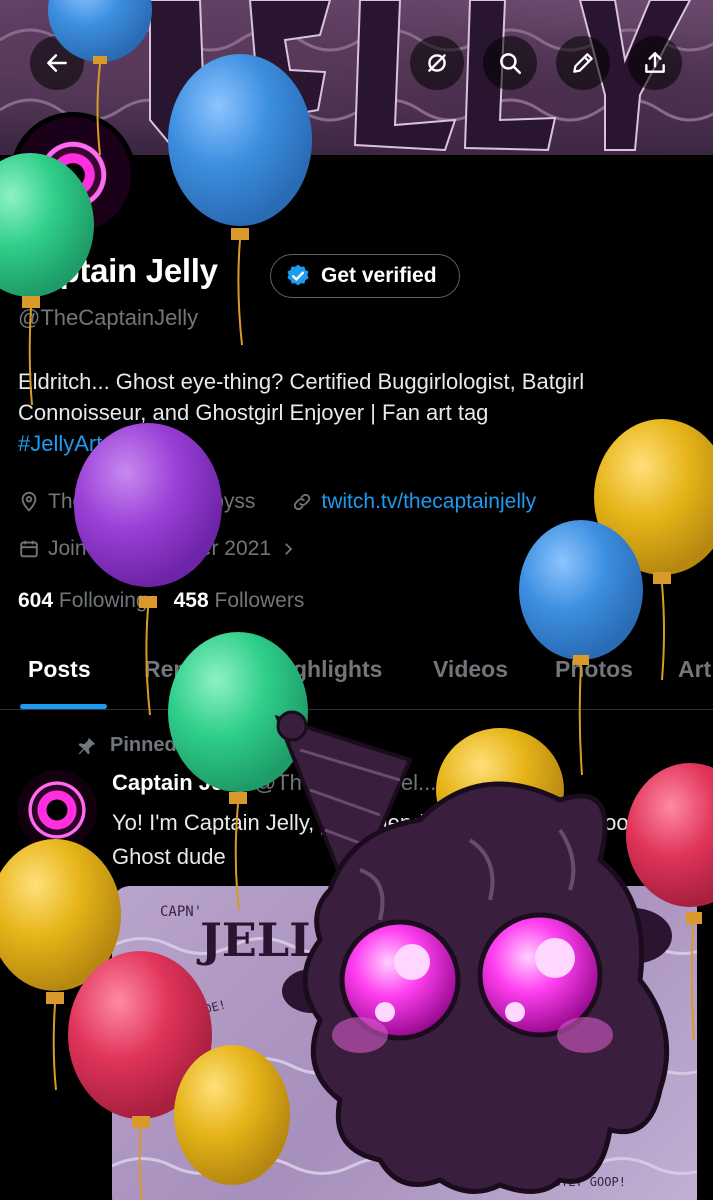 The width and height of the screenshot is (713, 1200). I want to click on followers-link: 458 Followers, so click(239, 601).